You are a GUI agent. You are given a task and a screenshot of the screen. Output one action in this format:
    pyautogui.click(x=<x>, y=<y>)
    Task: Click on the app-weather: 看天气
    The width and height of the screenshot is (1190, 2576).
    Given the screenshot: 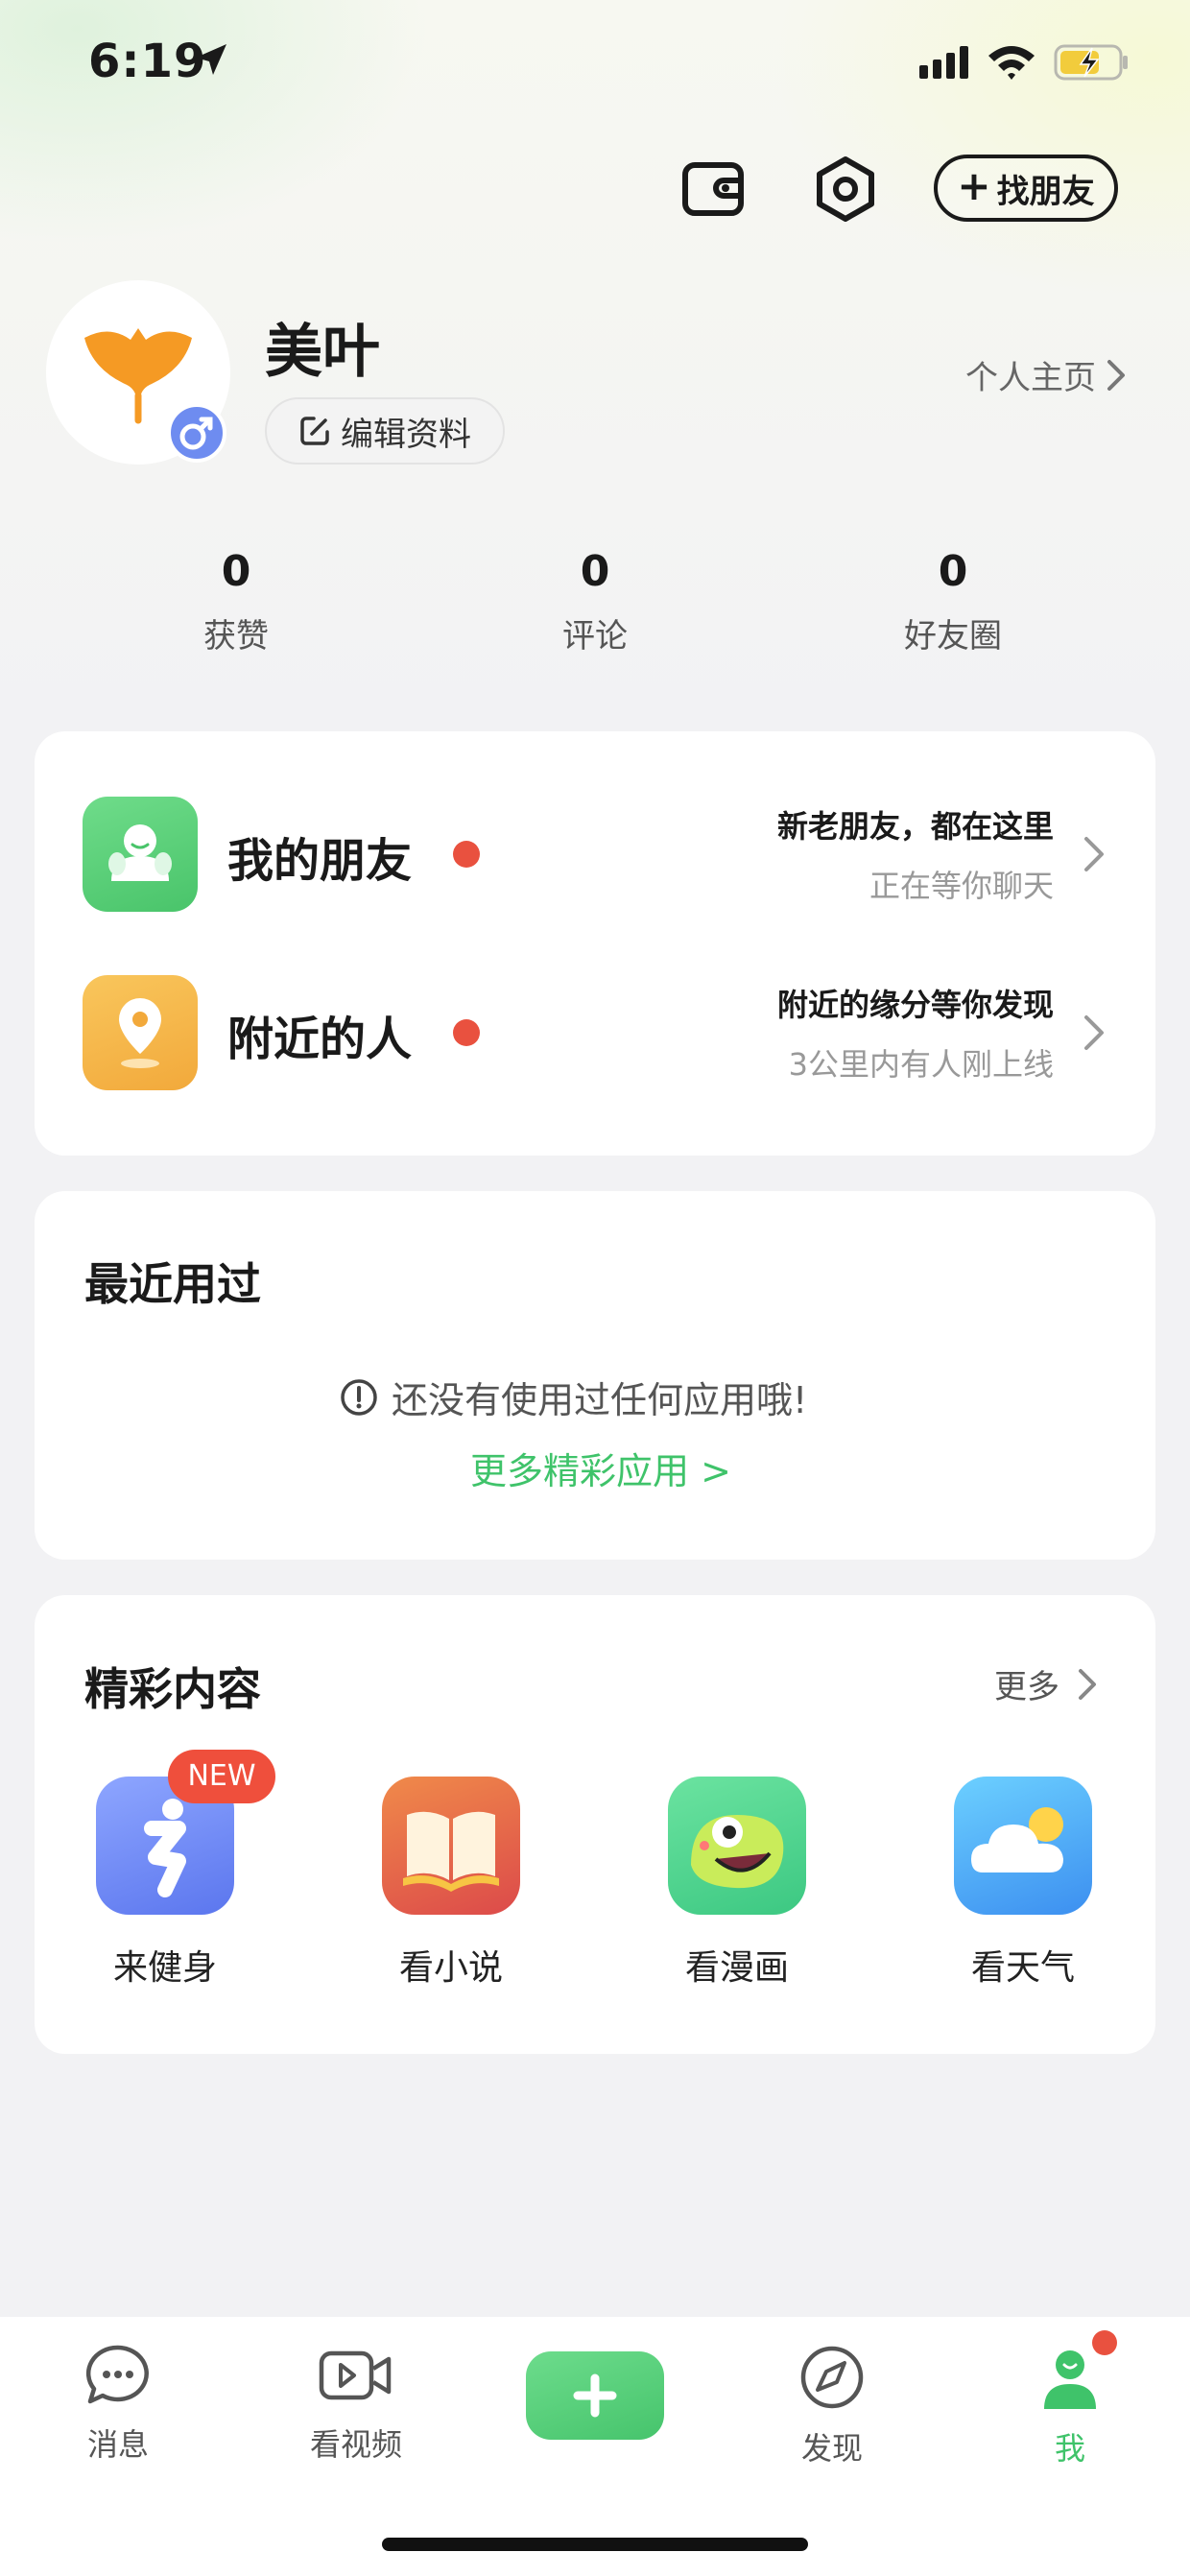 What is the action you would take?
    pyautogui.click(x=1023, y=1883)
    